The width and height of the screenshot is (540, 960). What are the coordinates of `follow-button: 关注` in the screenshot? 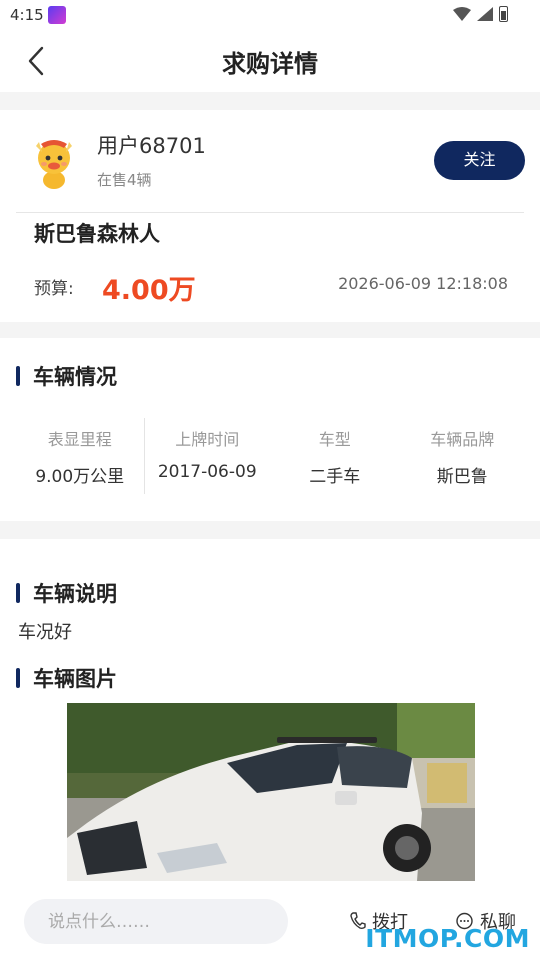 It's located at (479, 160).